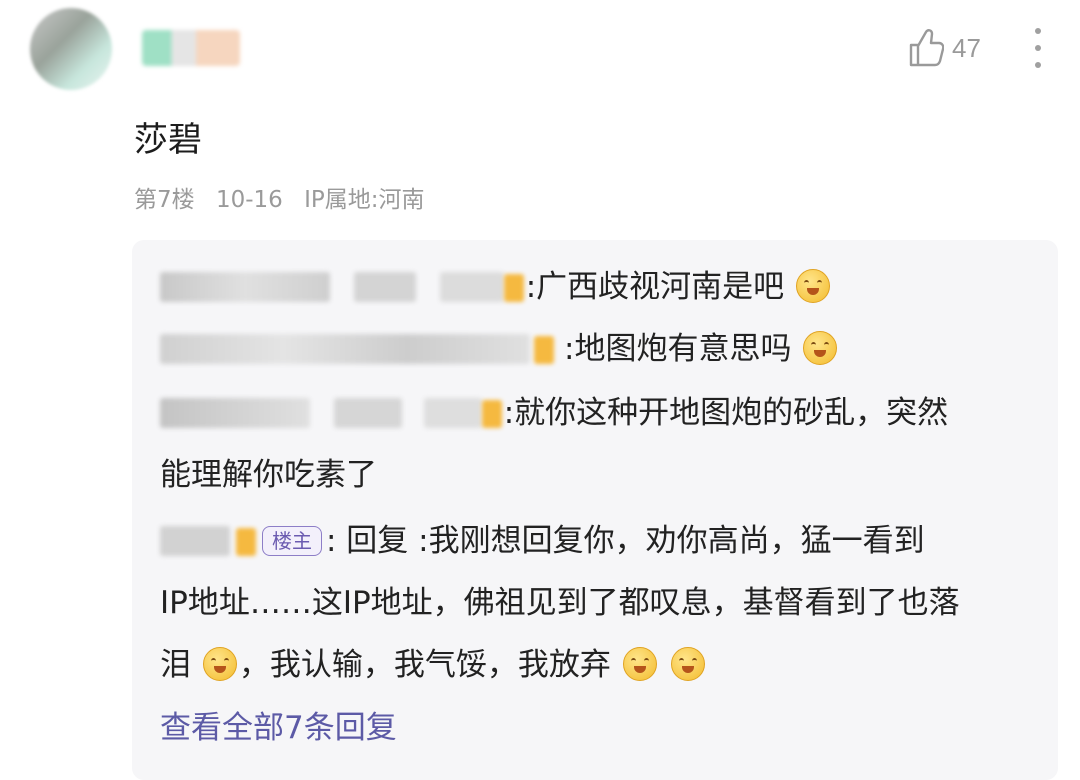 The image size is (1080, 780). What do you see at coordinates (278, 724) in the screenshot?
I see `view-all-replies-link: 查看全部7条回复` at bounding box center [278, 724].